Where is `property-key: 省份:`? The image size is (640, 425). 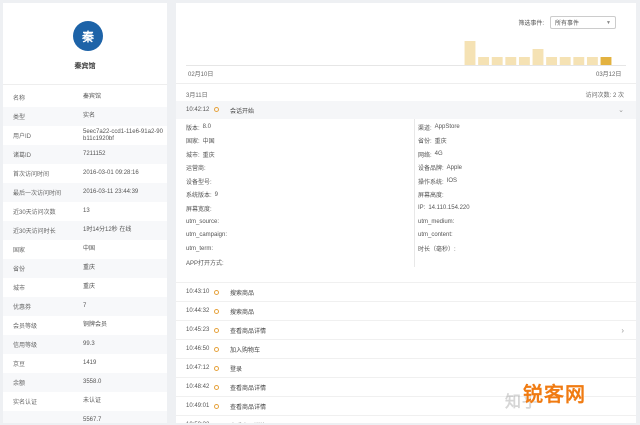 property-key: 省份: is located at coordinates (425, 142).